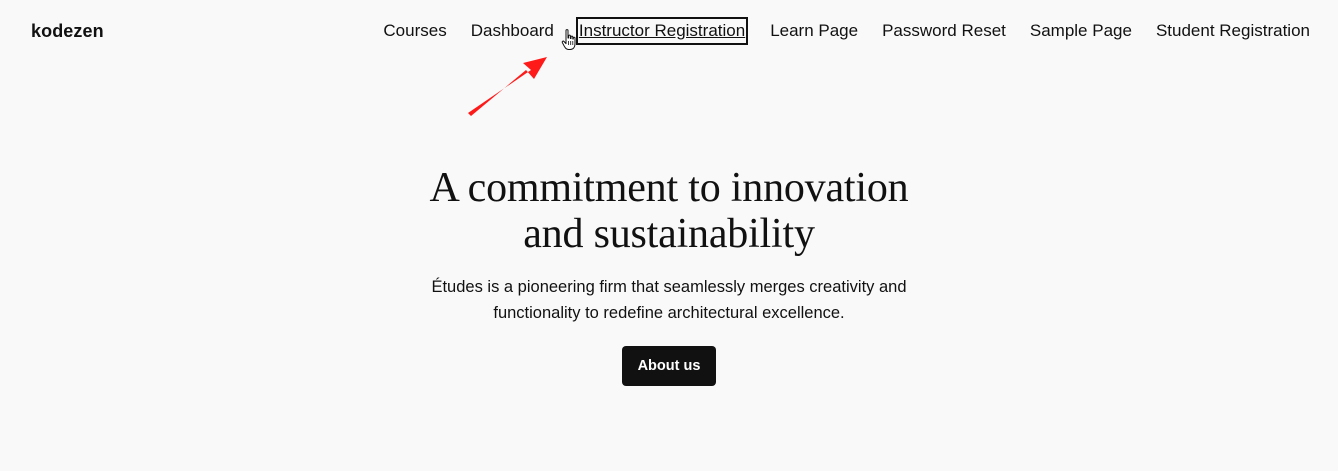 This screenshot has width=1338, height=471. What do you see at coordinates (1081, 31) in the screenshot?
I see `nav-link-sample-page: Sample Page` at bounding box center [1081, 31].